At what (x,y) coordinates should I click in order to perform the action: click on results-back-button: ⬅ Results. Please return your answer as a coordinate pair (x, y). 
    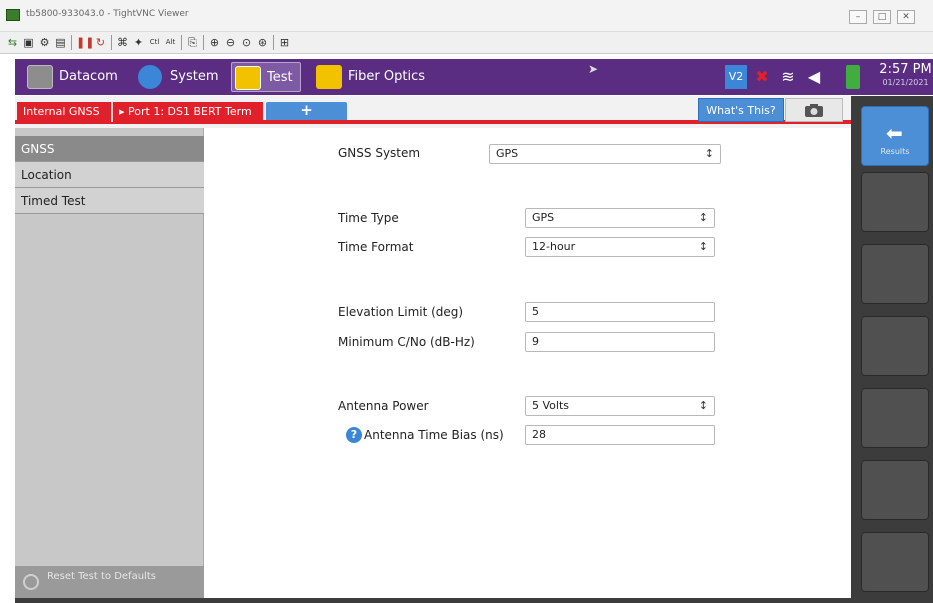
    Looking at the image, I should click on (895, 136).